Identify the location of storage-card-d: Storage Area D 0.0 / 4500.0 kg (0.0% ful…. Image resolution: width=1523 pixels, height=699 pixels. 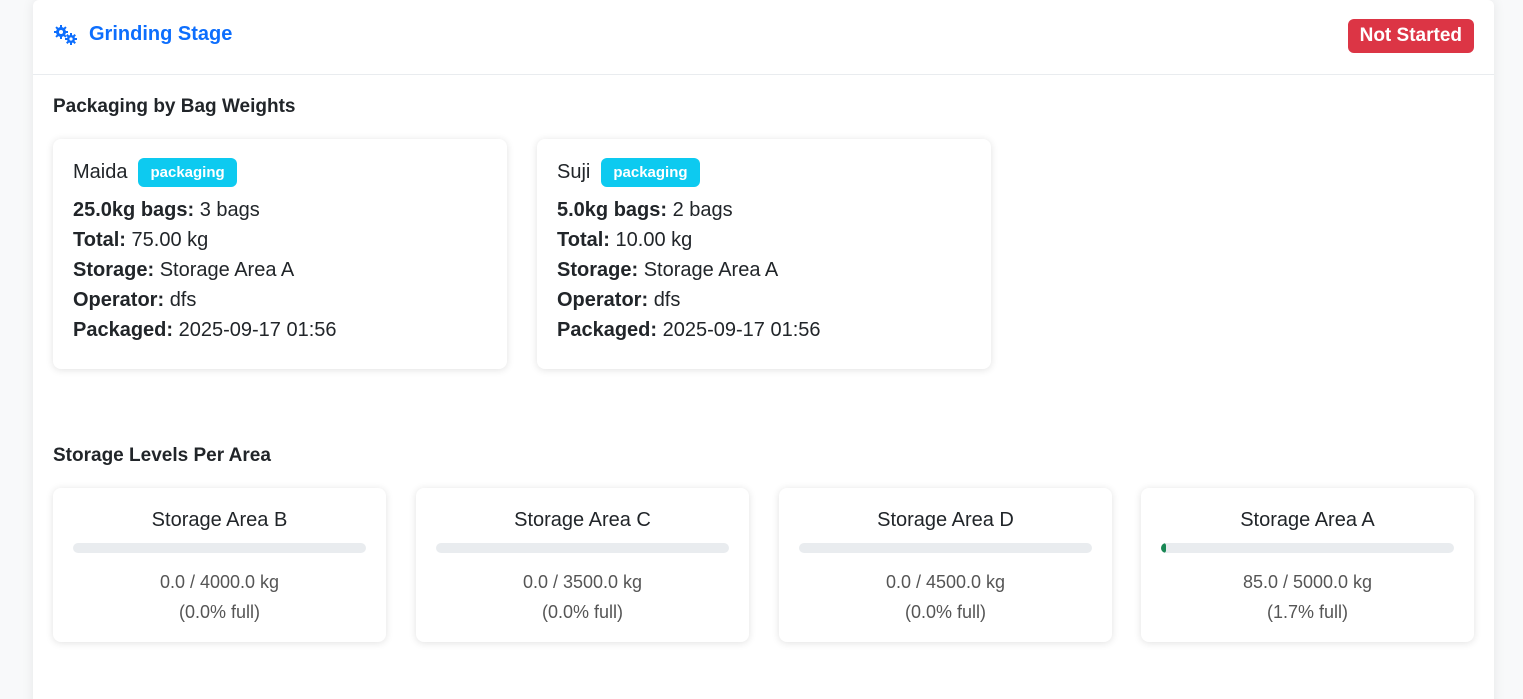
(945, 565).